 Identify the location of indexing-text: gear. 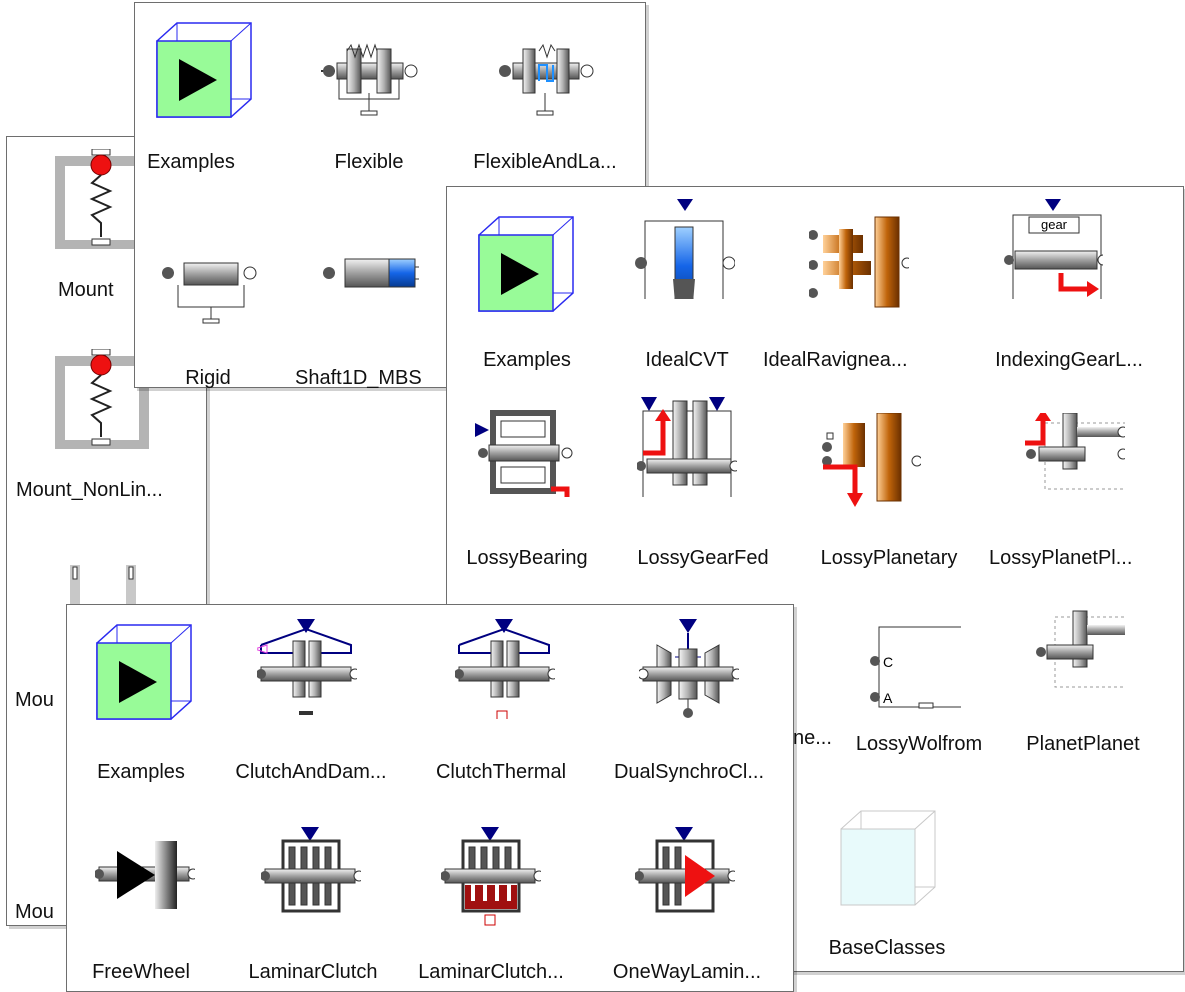
(1054, 224).